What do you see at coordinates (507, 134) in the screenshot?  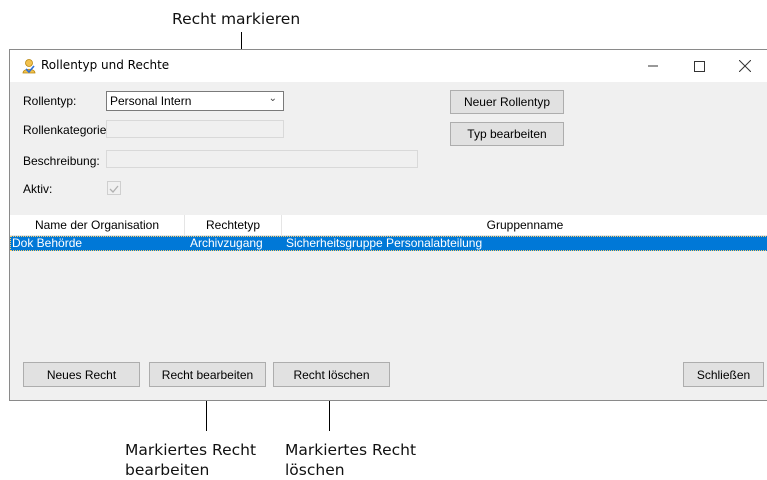 I see `edit-type-button: Typ bearbeiten` at bounding box center [507, 134].